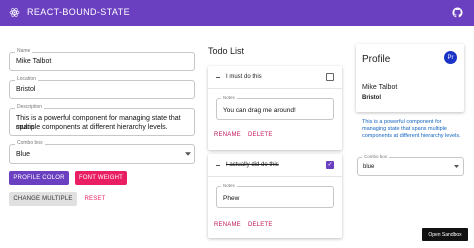 This screenshot has height=248, width=474. I want to click on open-sandbox-button: Open Sandbox, so click(445, 234).